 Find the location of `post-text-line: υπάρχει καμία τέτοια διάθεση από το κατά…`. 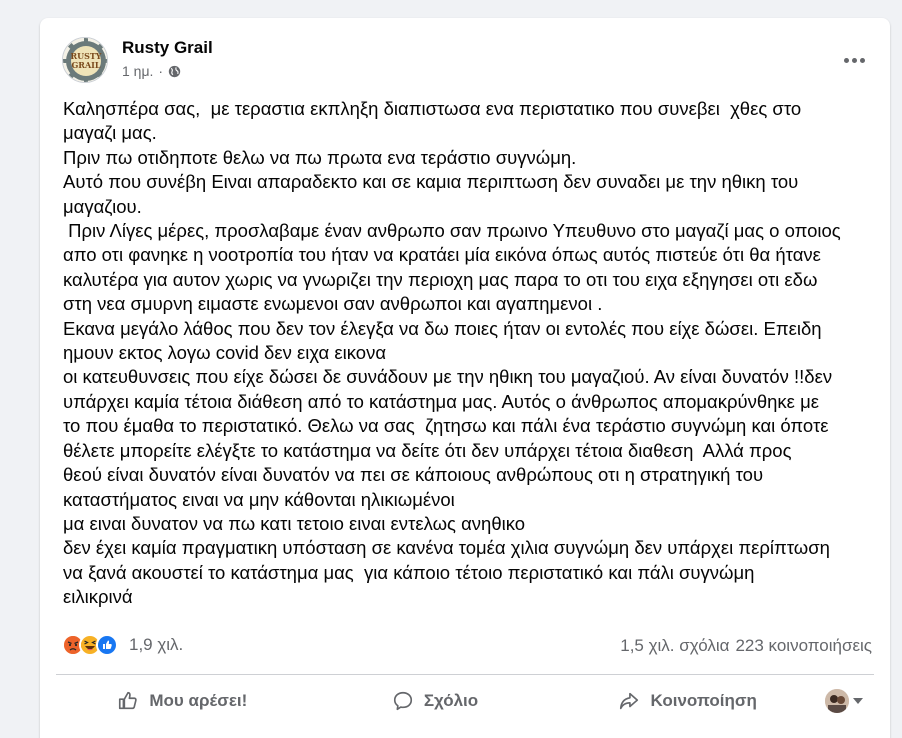

post-text-line: υπάρχει καμία τέτοια διάθεση από το κατά… is located at coordinates (441, 401).